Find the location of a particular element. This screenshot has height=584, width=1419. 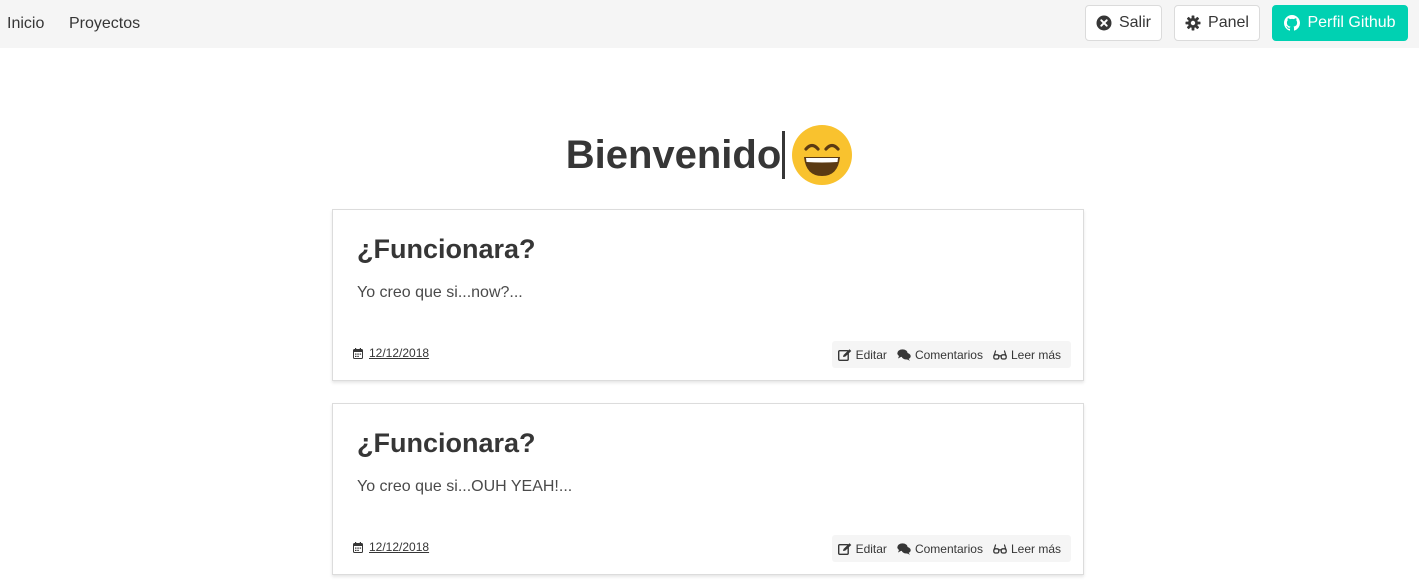

panel-button-label: Panel is located at coordinates (1228, 22).